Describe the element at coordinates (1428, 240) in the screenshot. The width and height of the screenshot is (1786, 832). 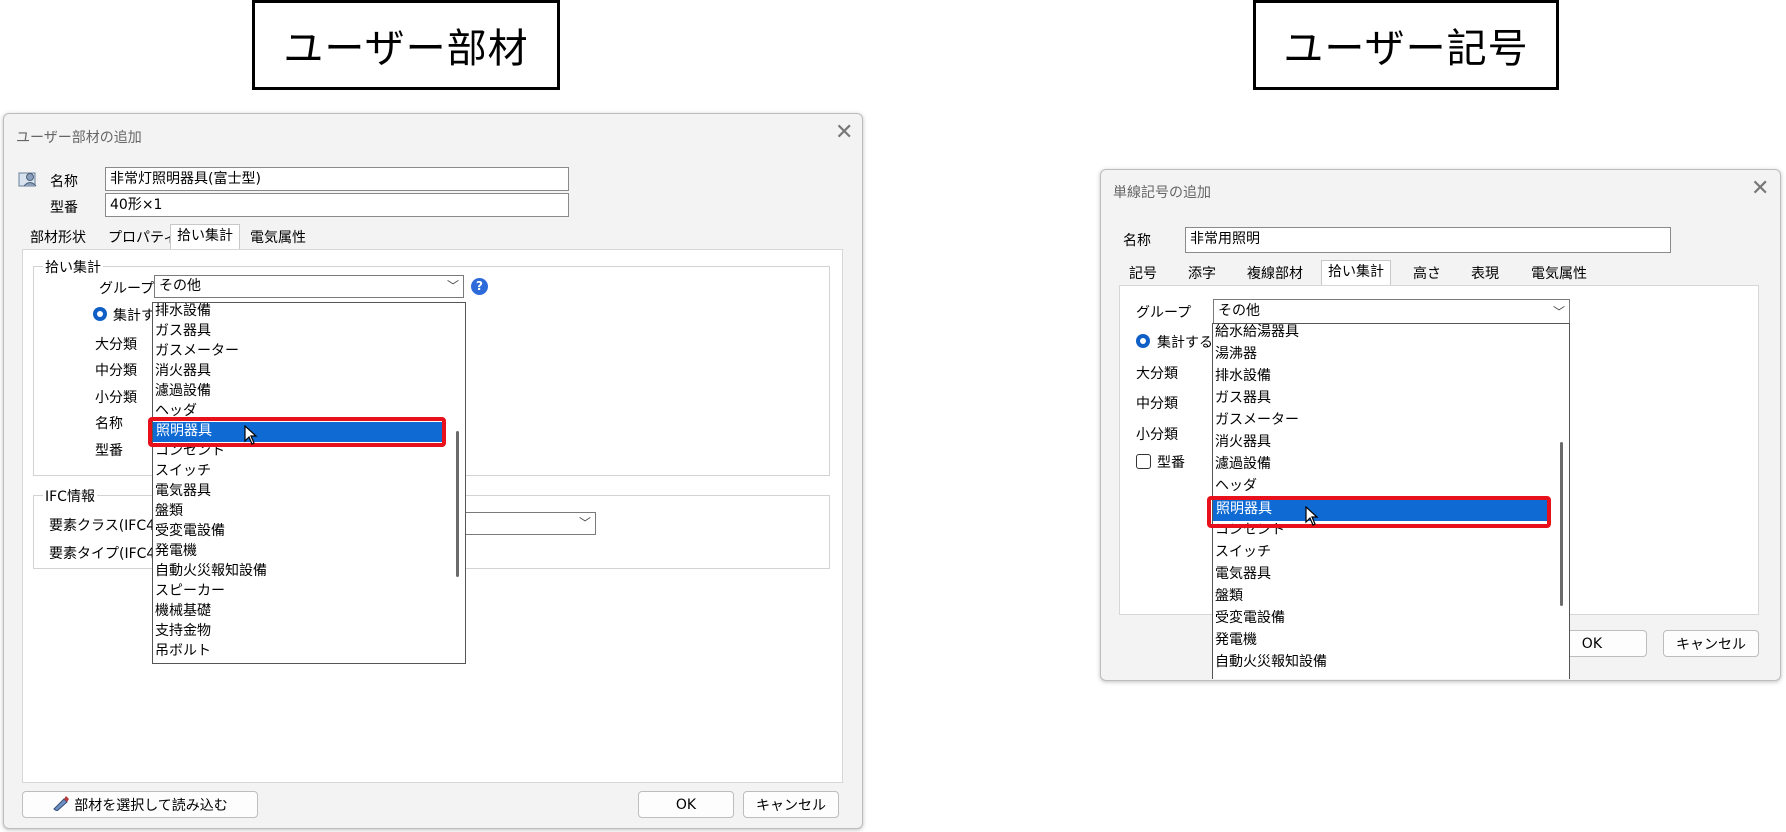
I see `name-field: 非常用照明` at that location.